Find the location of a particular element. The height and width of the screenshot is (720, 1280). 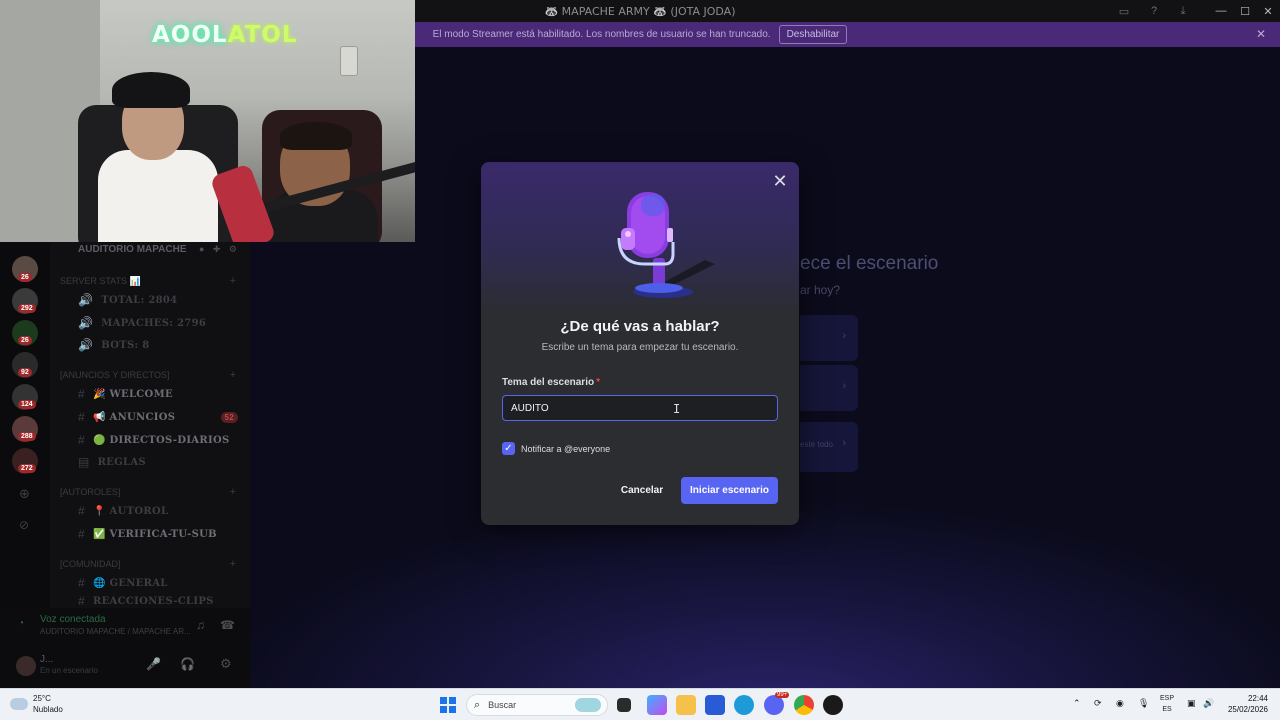

wall-phone is located at coordinates (349, 61).